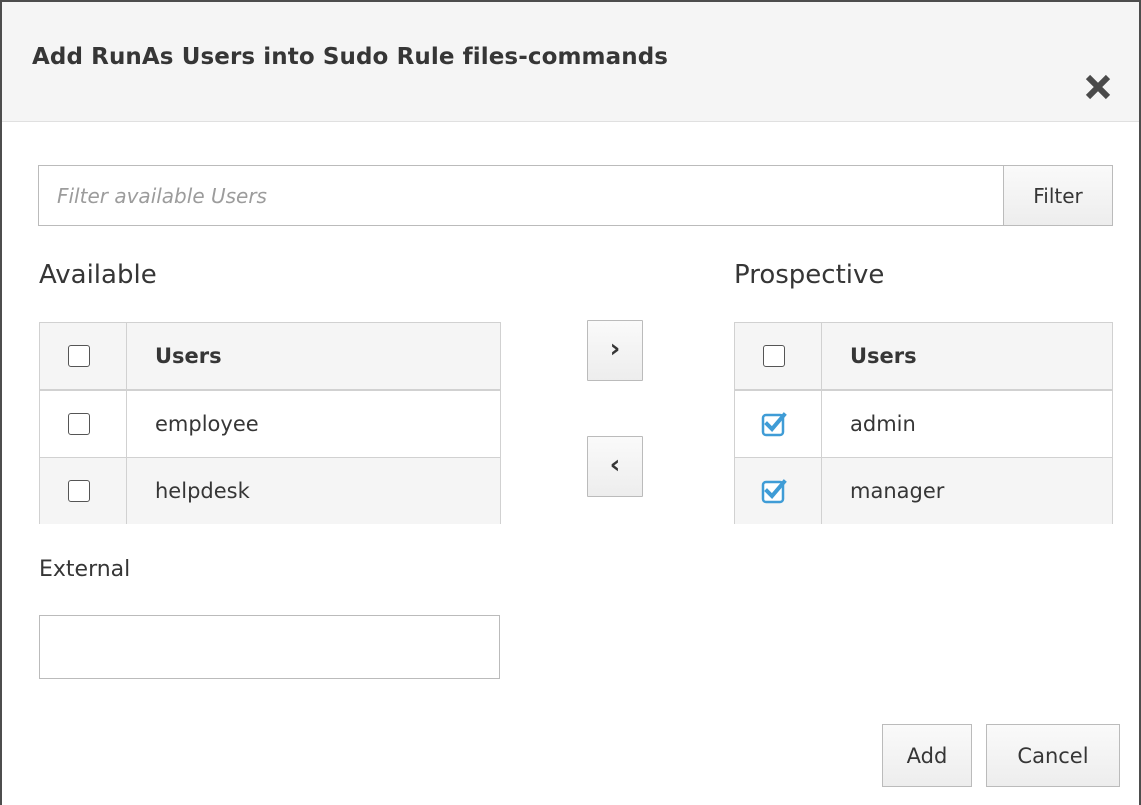 The width and height of the screenshot is (1141, 805). I want to click on close-icon, so click(1098, 87).